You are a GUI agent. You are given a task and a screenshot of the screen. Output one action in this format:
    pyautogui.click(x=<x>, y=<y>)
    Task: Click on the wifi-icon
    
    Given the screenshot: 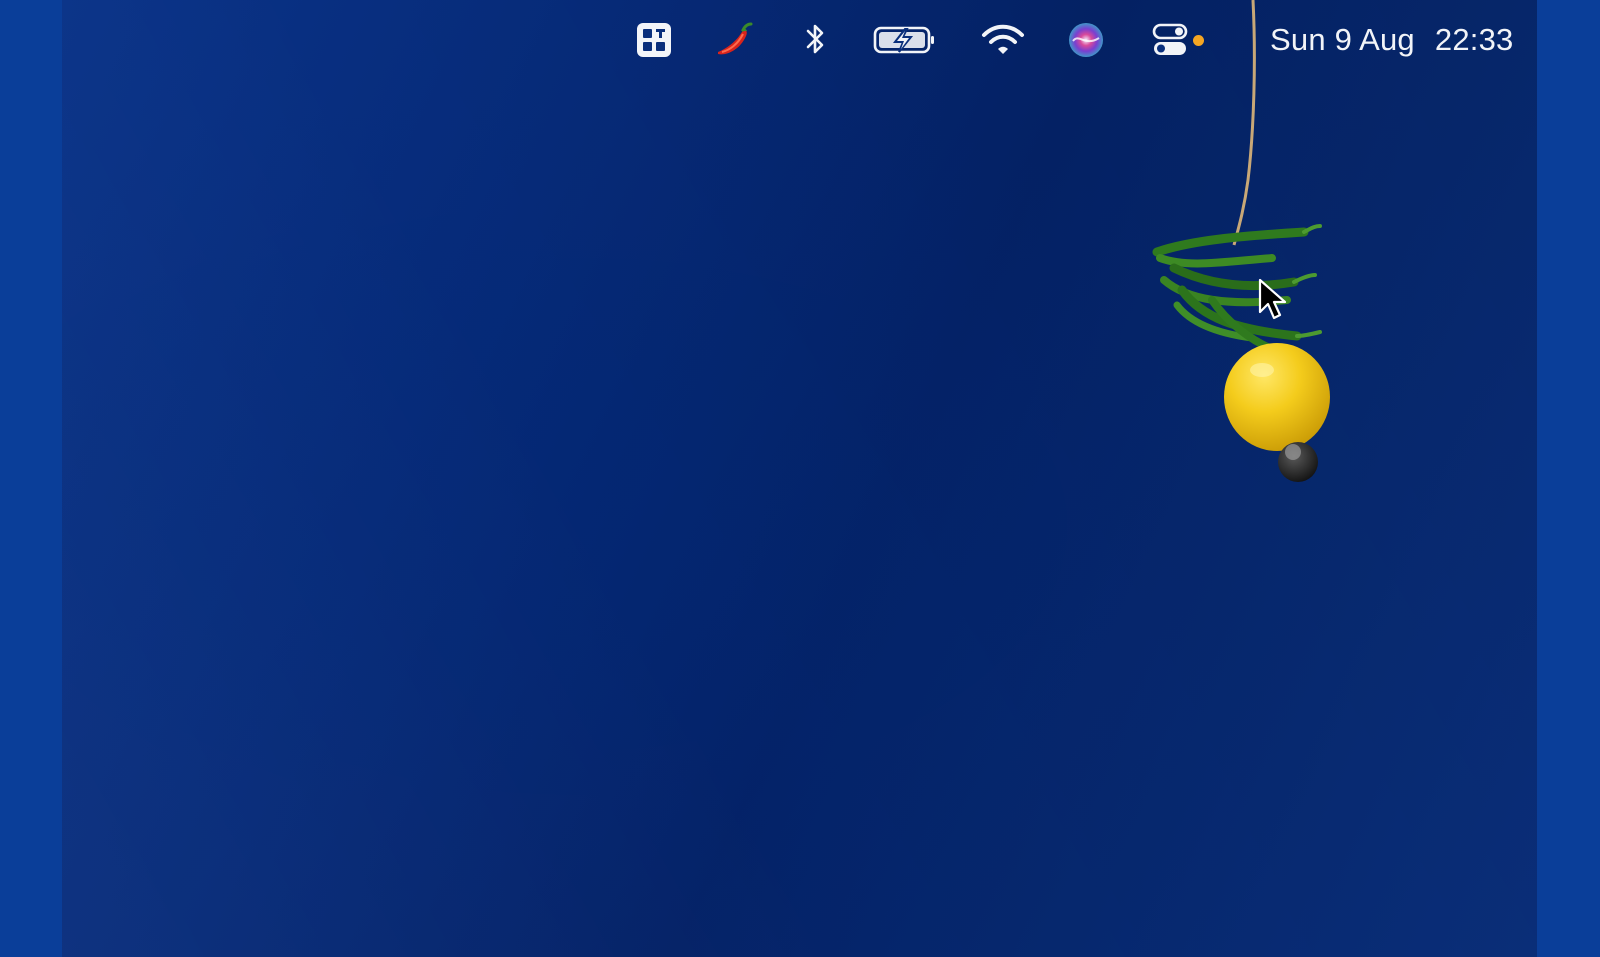 What is the action you would take?
    pyautogui.click(x=1003, y=40)
    